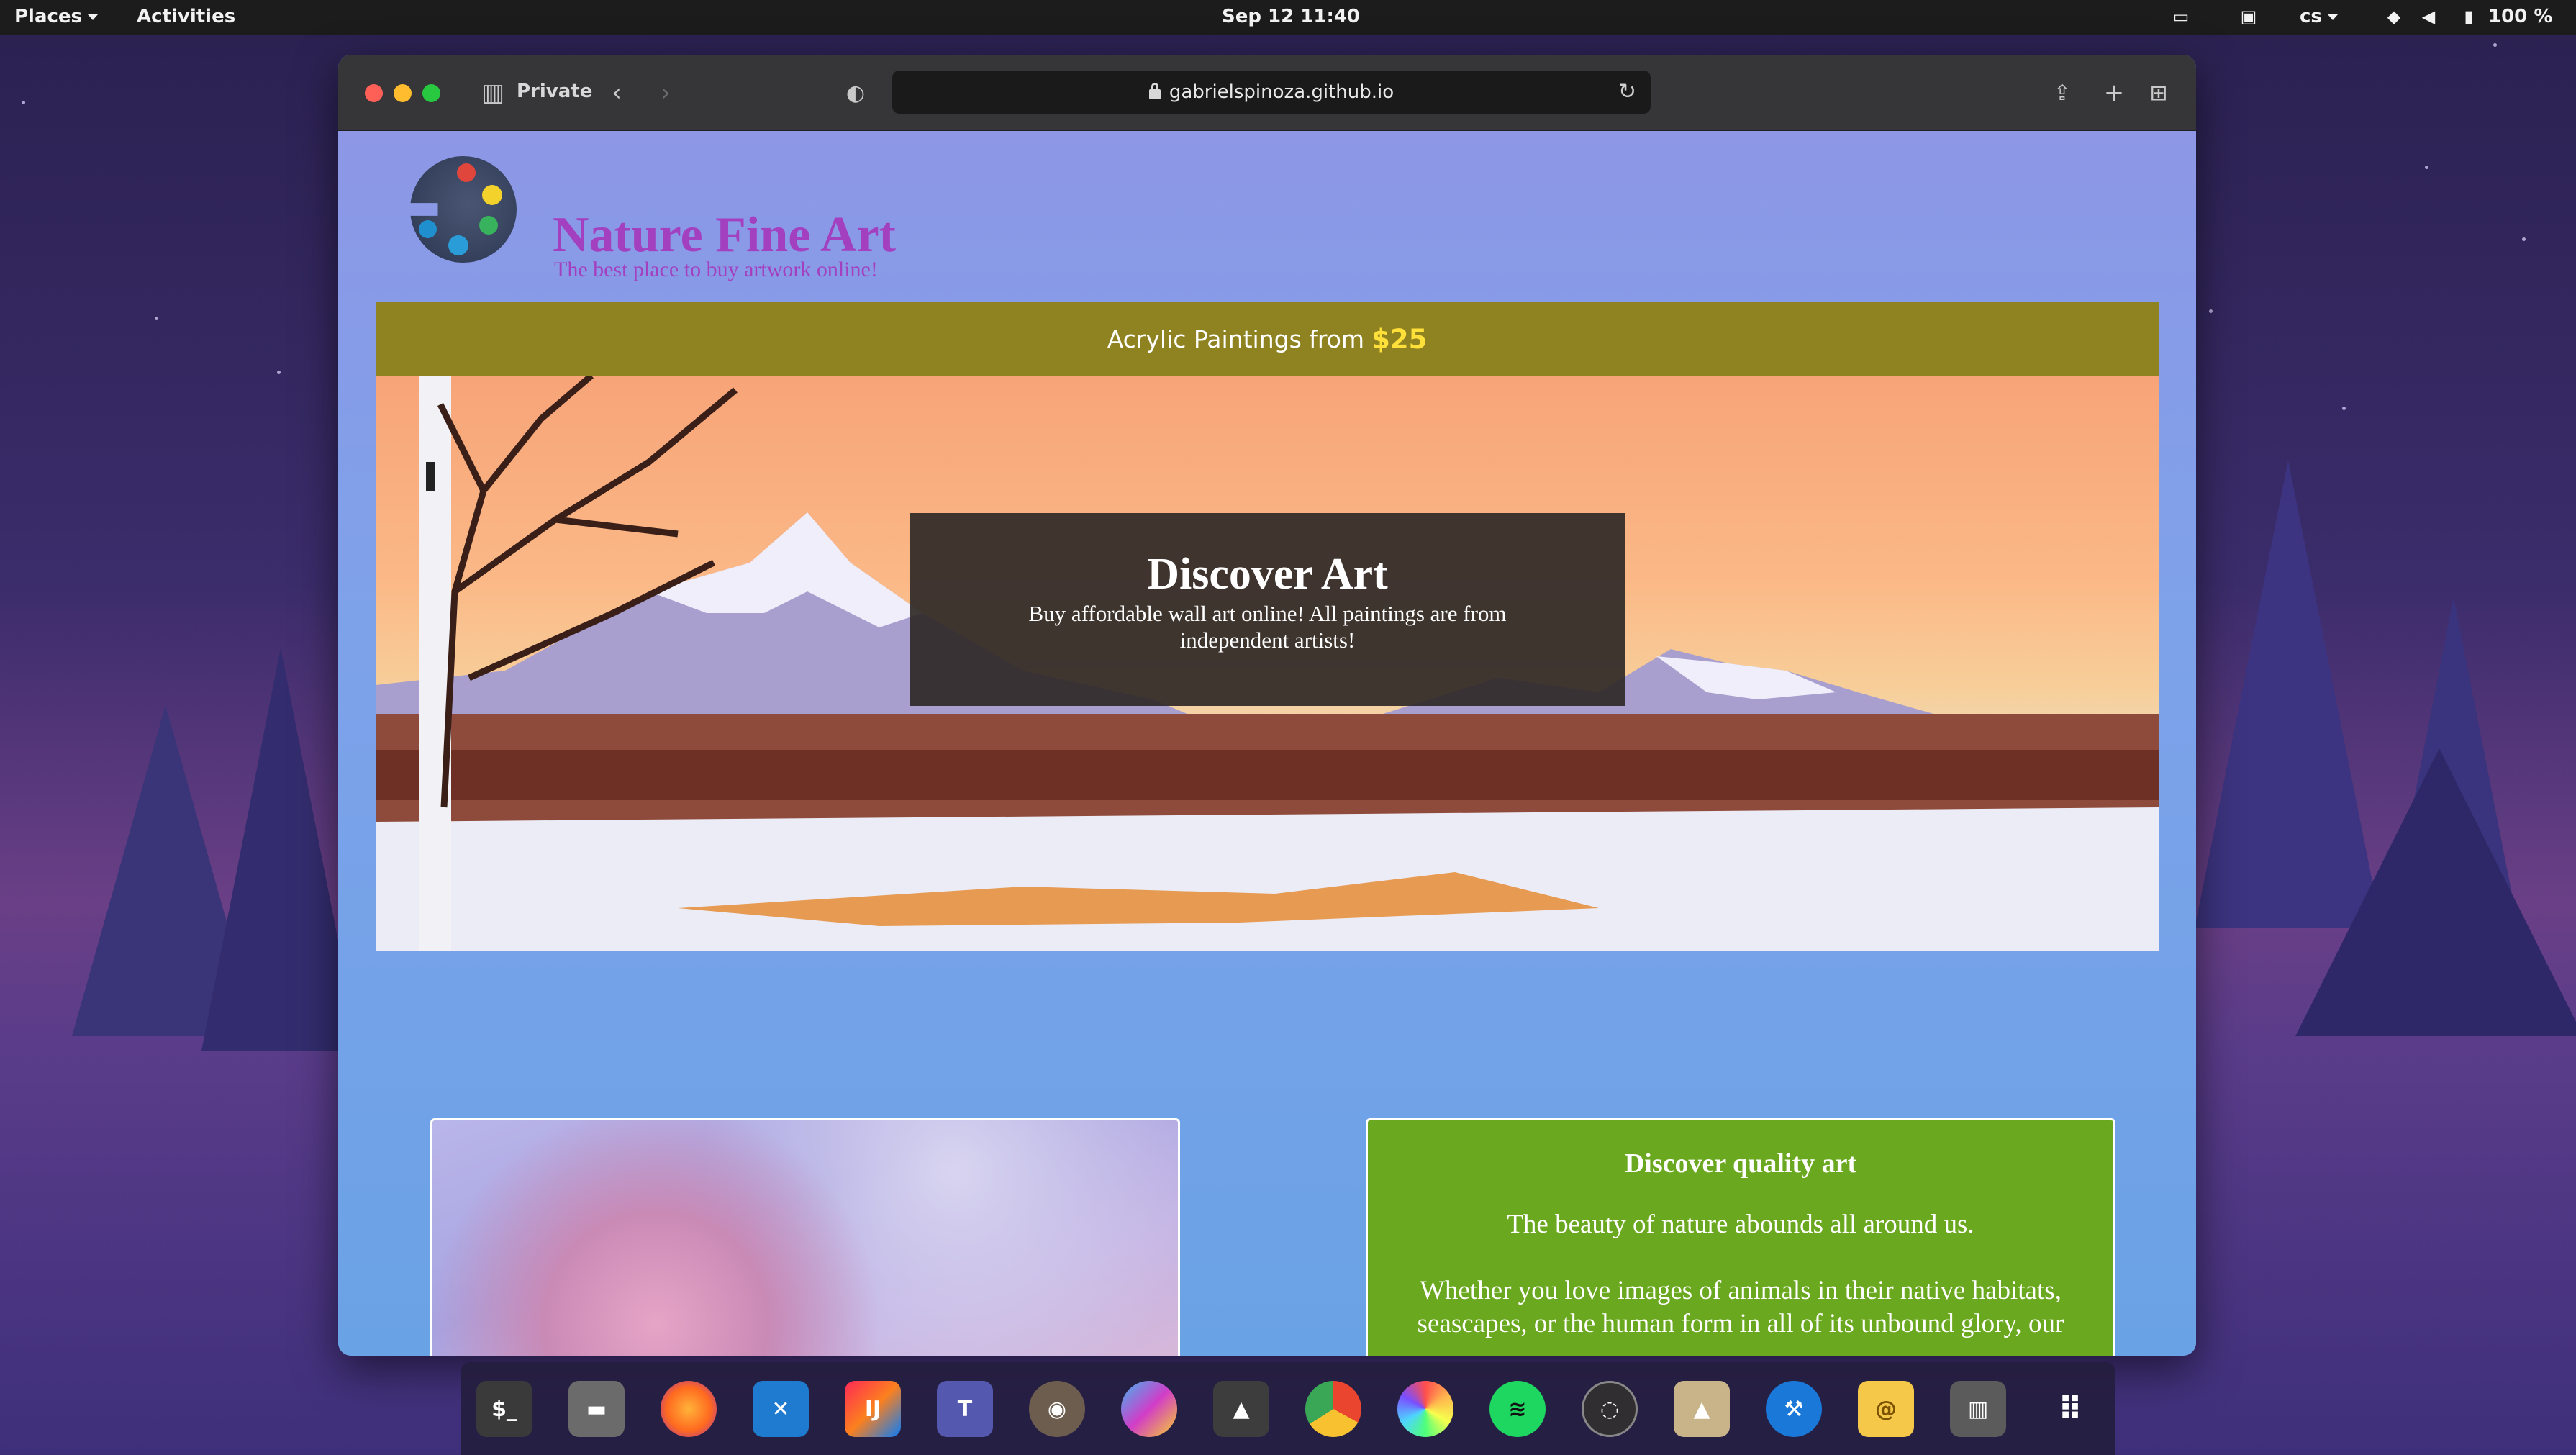 This screenshot has width=2576, height=1455. What do you see at coordinates (2311, 16) in the screenshot?
I see `language-label: cs` at bounding box center [2311, 16].